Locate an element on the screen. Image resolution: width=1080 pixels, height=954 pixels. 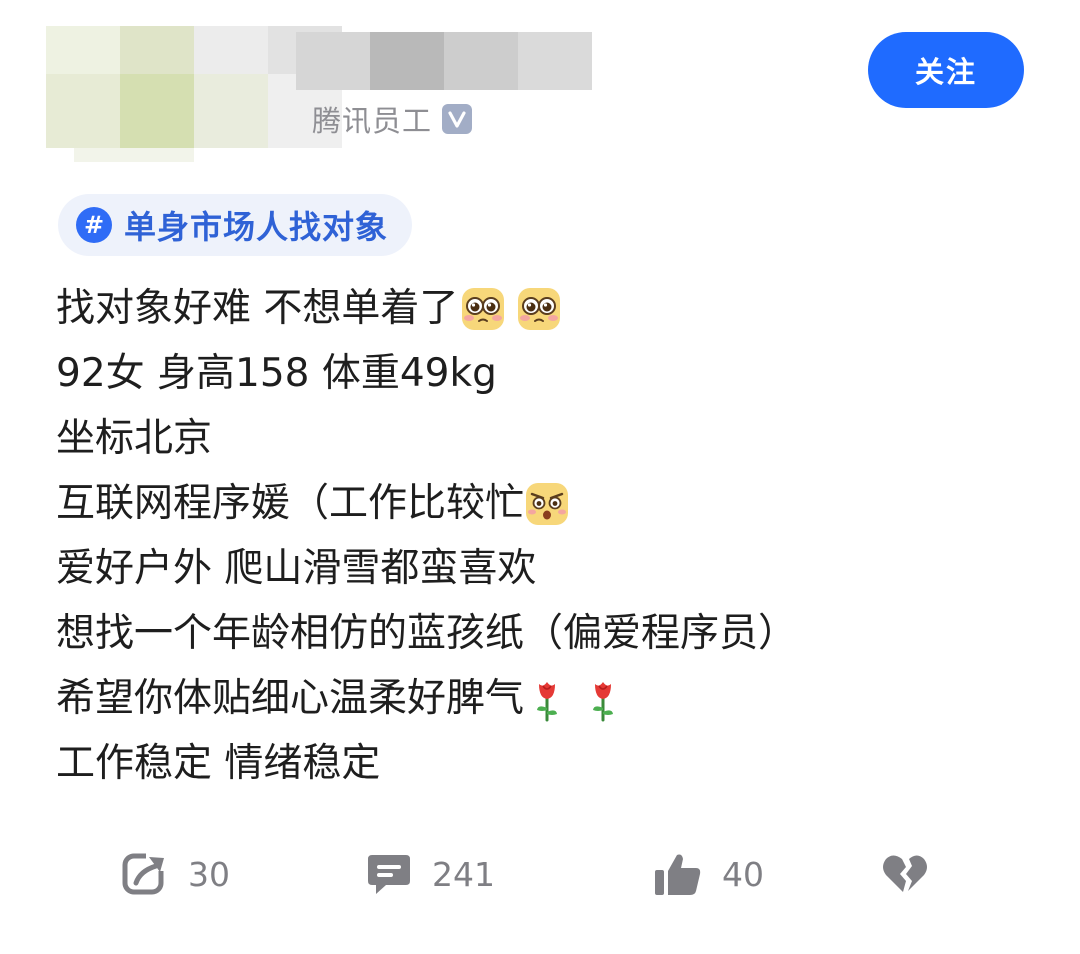
author-identity: 腾讯员工 is located at coordinates (392, 119).